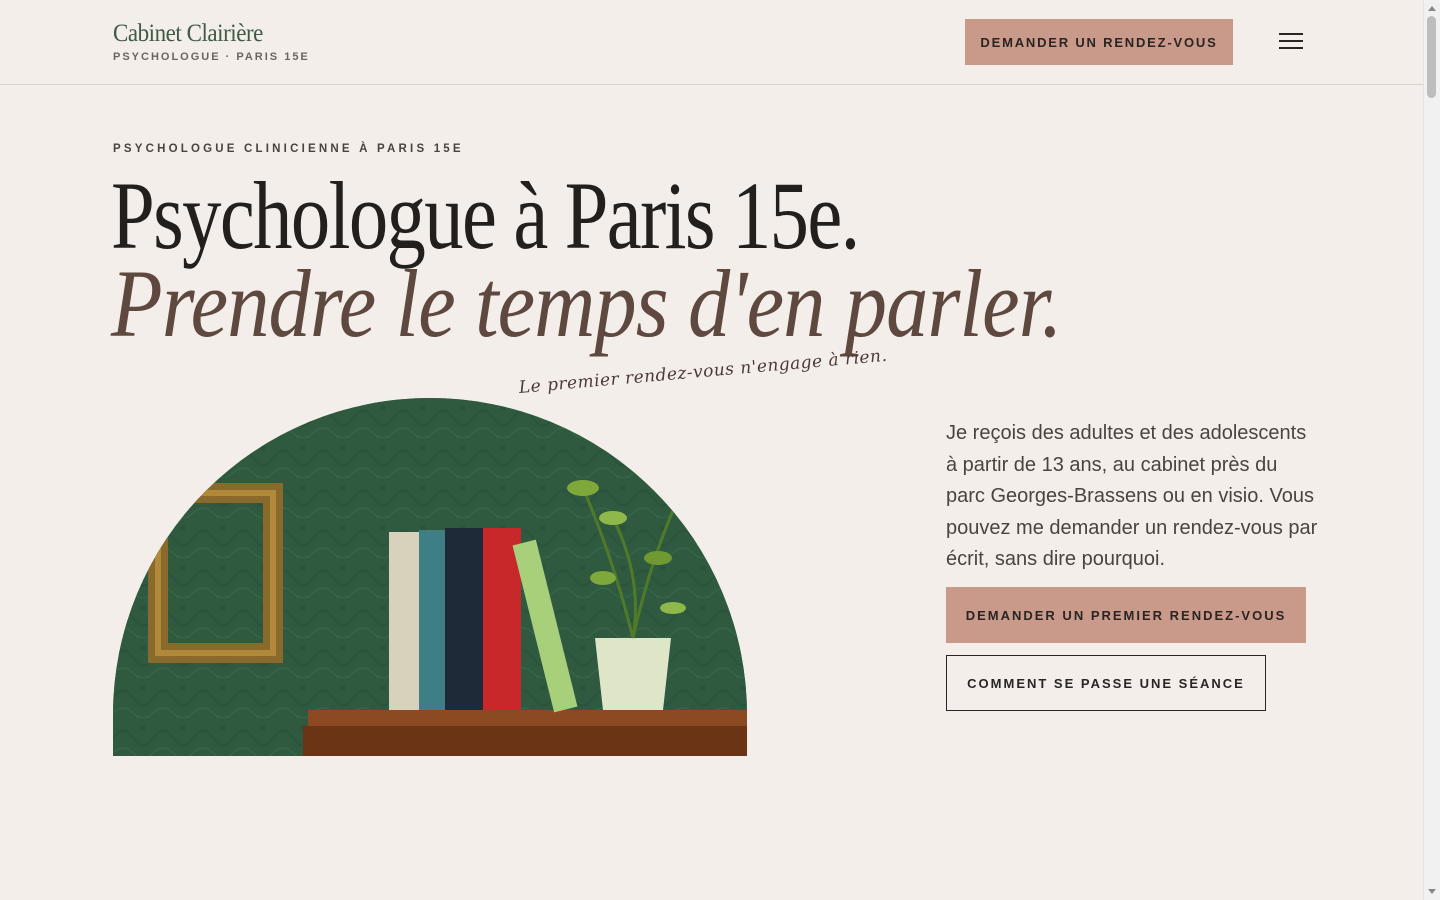 This screenshot has width=1440, height=900. I want to click on logo-subtitle: PSYCHOLOGUE · PARIS 15E, so click(211, 57).